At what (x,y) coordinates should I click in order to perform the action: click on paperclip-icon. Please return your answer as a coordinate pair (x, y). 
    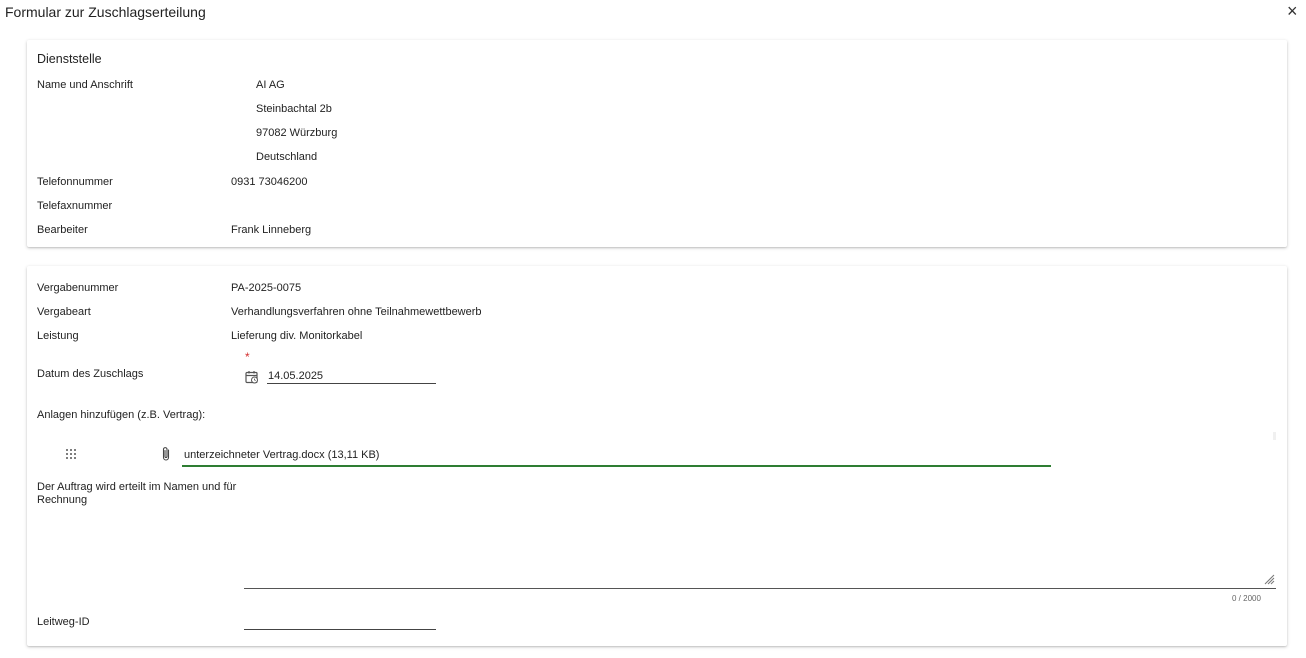
    Looking at the image, I should click on (166, 454).